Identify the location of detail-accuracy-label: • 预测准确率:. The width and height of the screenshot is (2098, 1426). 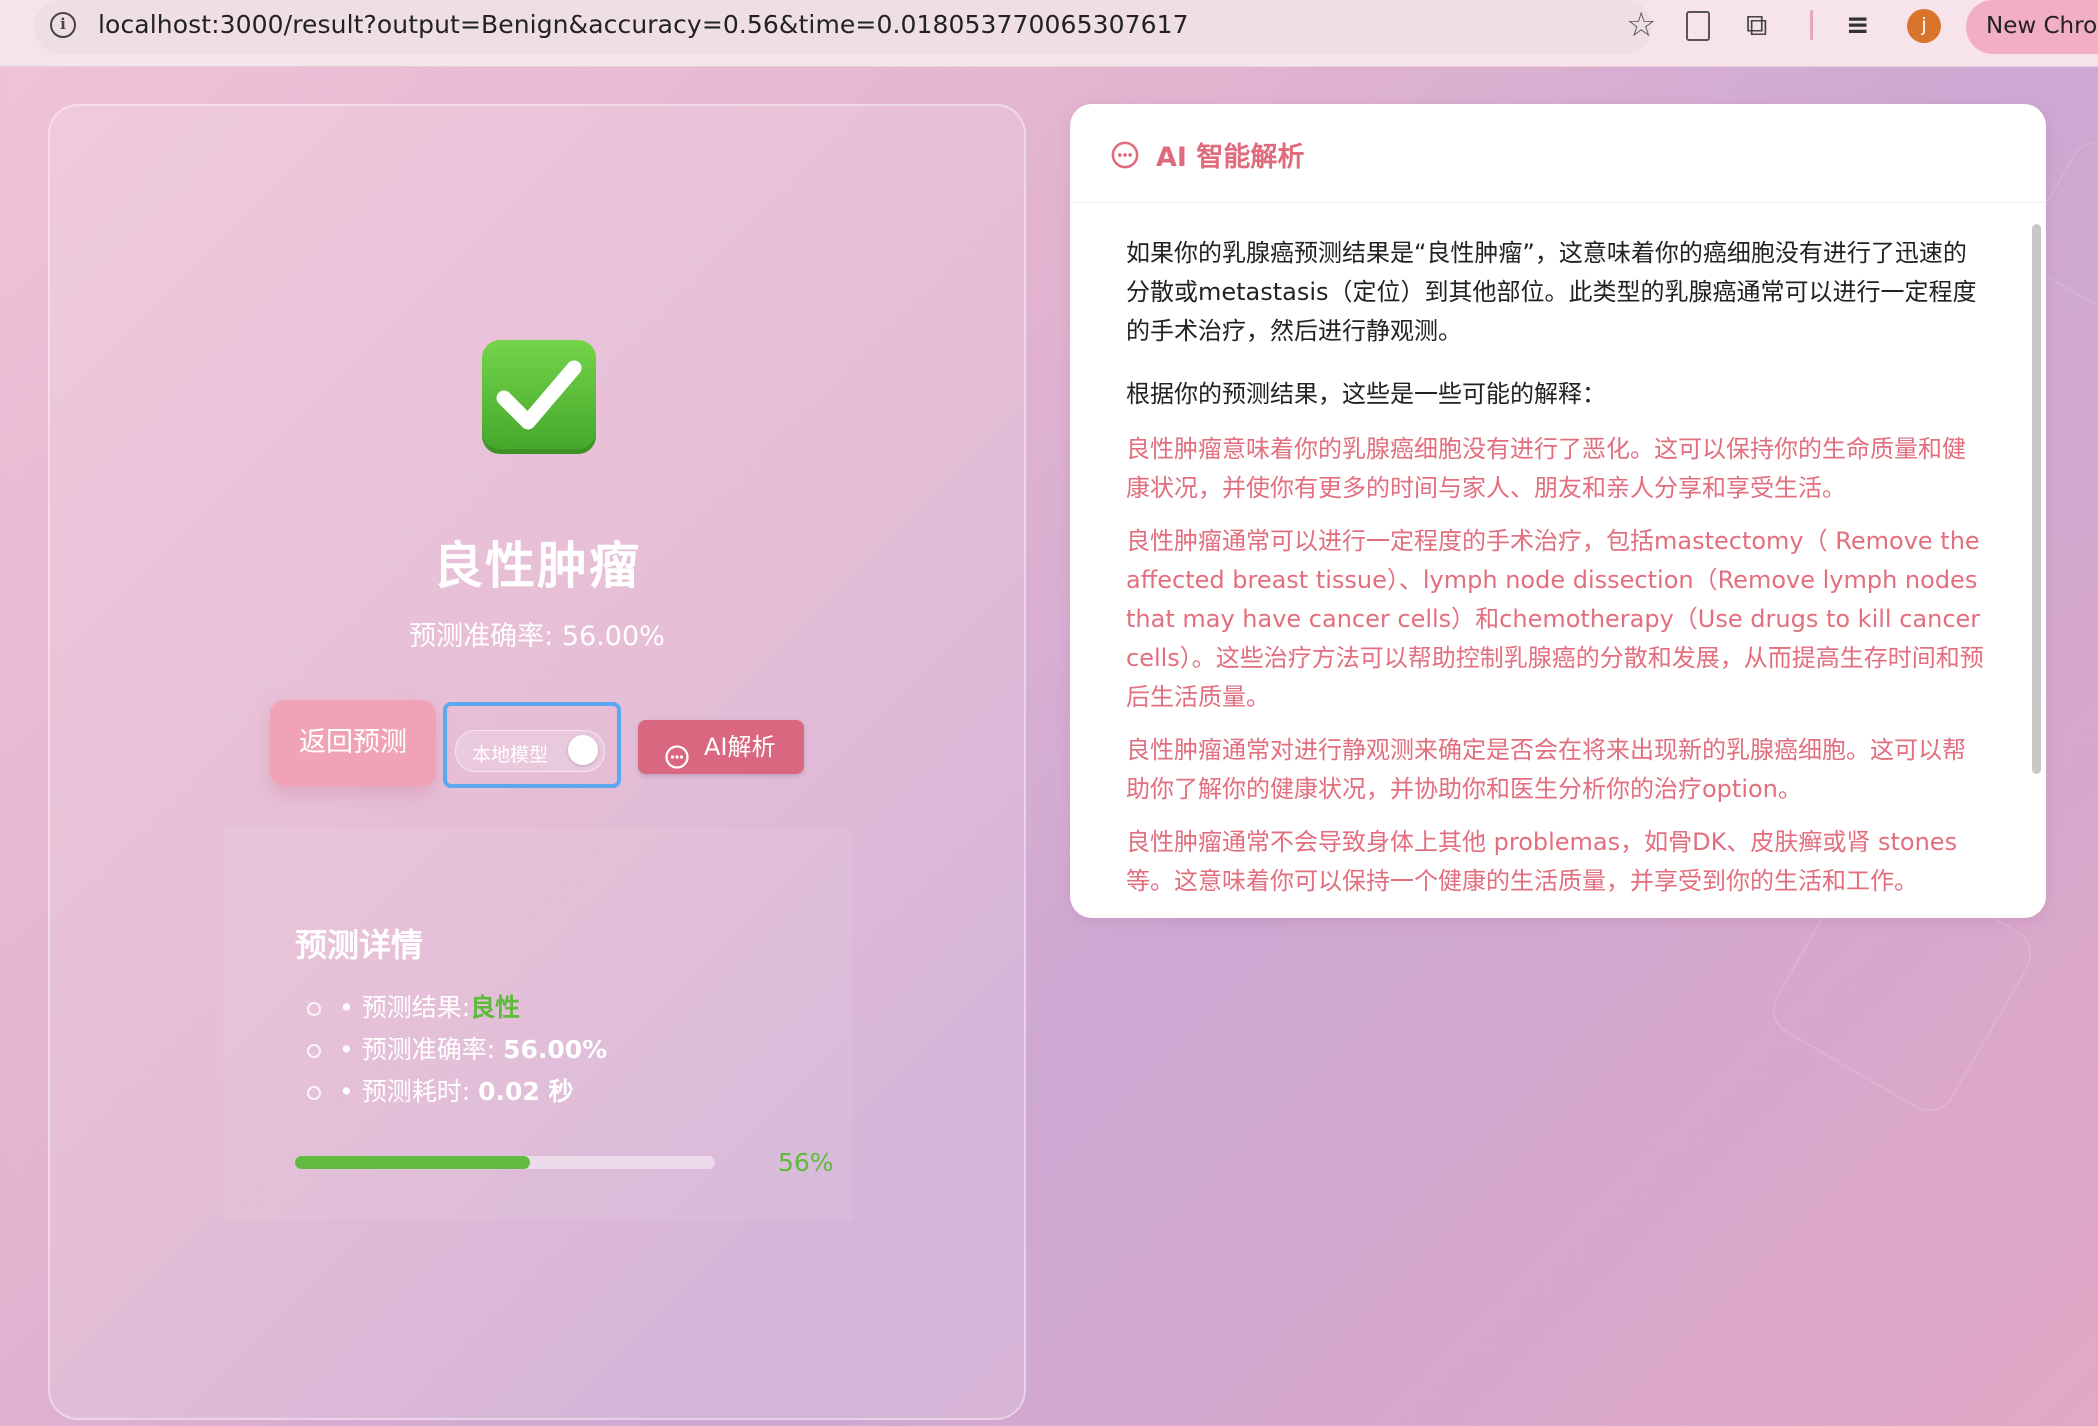
(421, 1049).